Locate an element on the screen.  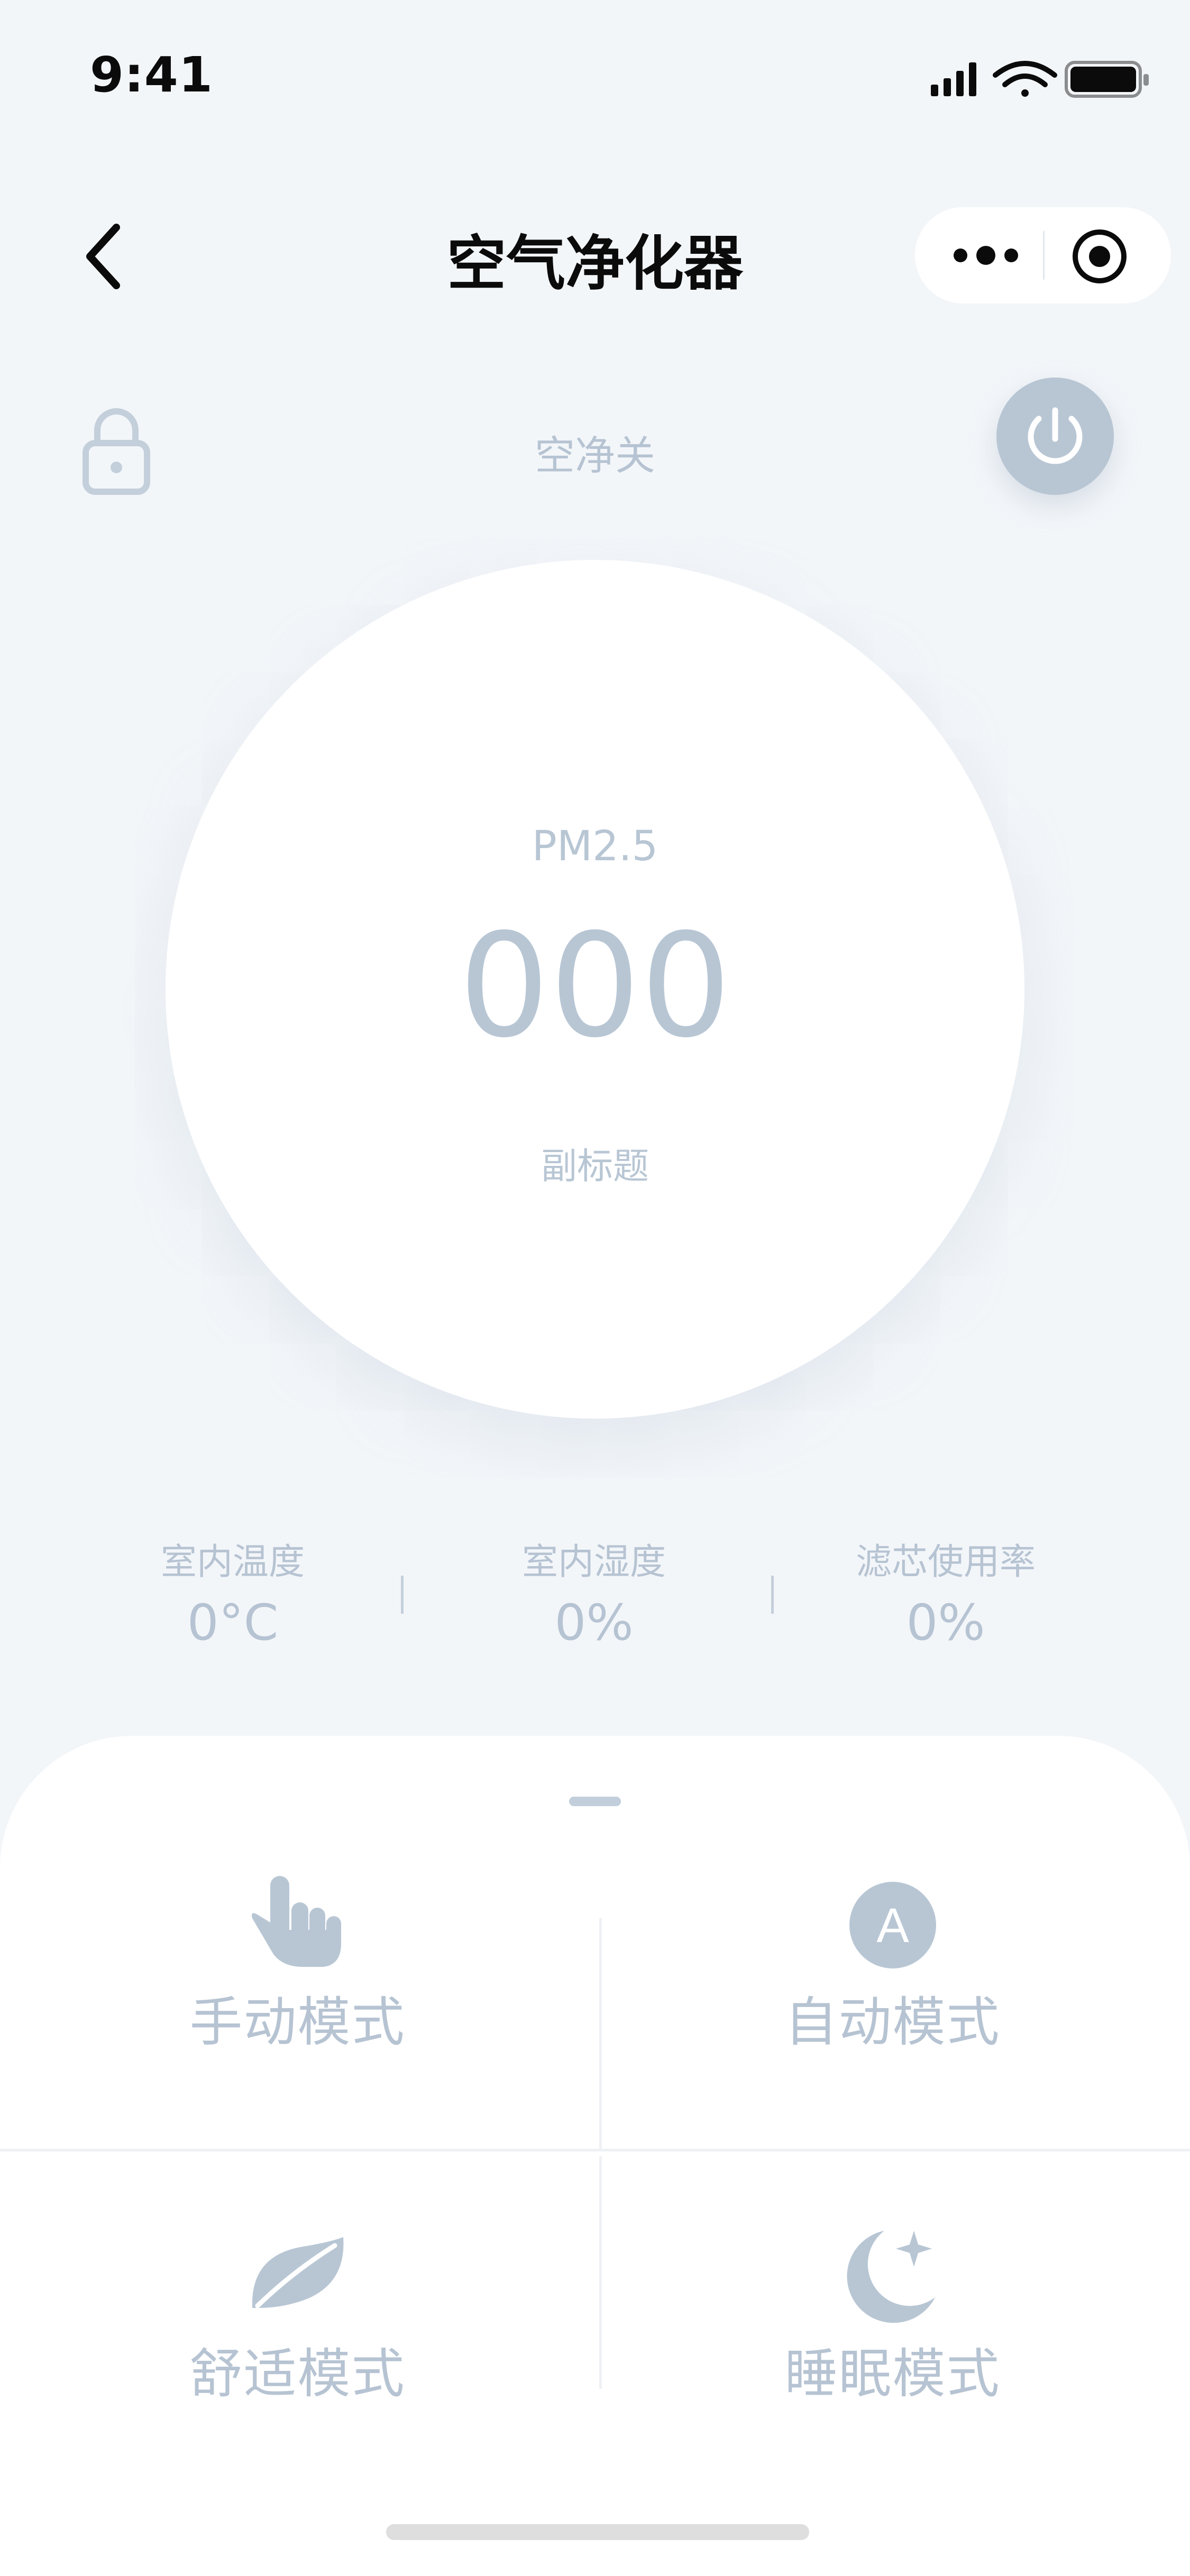
mode-sleep: 睡眠模式 is located at coordinates (892, 2314).